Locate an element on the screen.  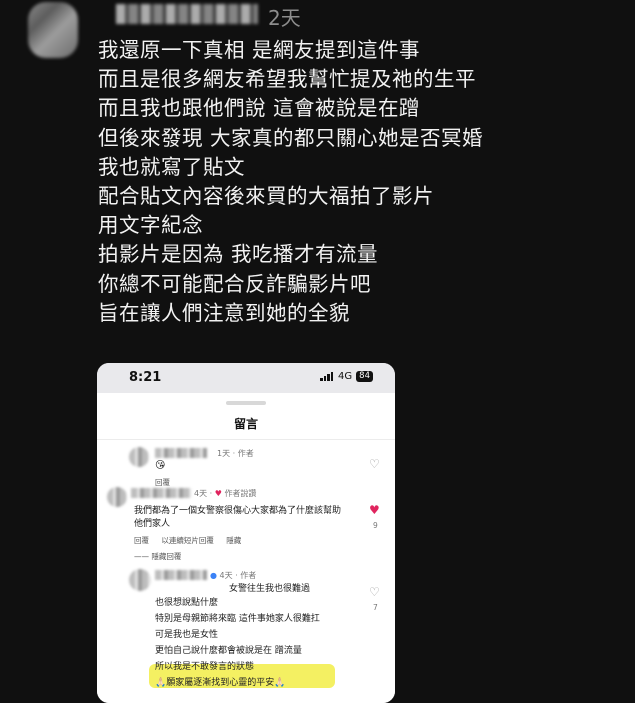
comment-text-line: 🙏🏻願家屬逐漸找到心靈的平安🙏🏻 is located at coordinates (220, 683).